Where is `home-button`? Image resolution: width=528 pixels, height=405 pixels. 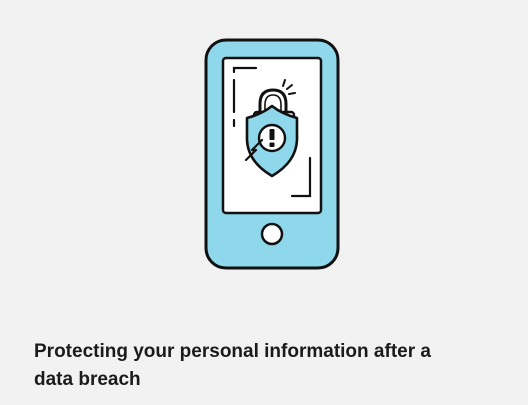 home-button is located at coordinates (272, 234).